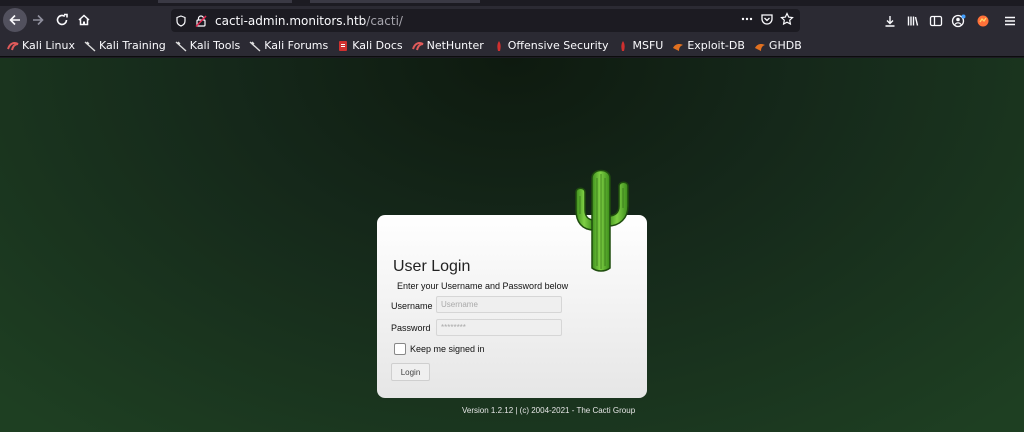  Describe the element at coordinates (447, 349) in the screenshot. I see `keep-signed-in-label: Keep me signed in` at that location.